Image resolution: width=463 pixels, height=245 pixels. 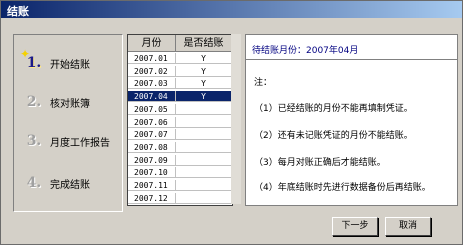 I want to click on step-label: 完成结账, so click(x=70, y=185).